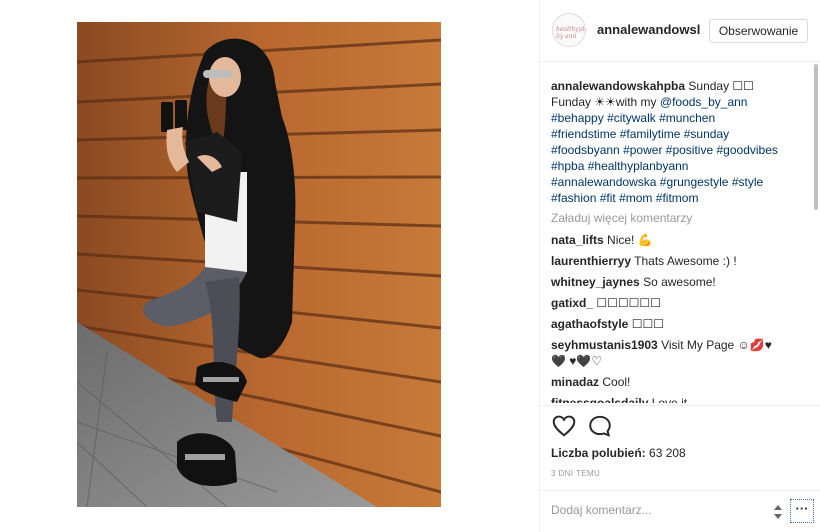  Describe the element at coordinates (630, 240) in the screenshot. I see `comment-text: Nice! 💪` at that location.